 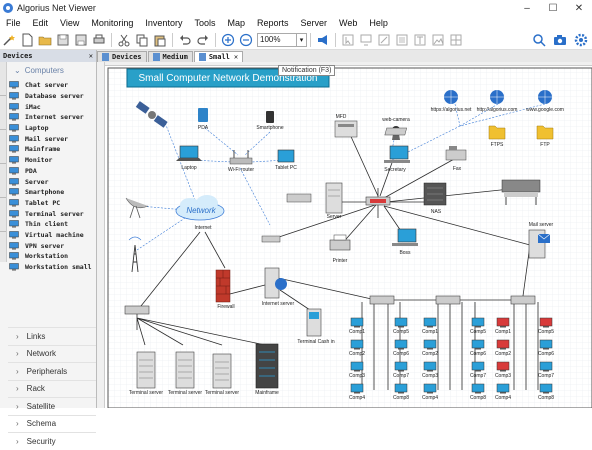 I want to click on device-item: Internet server, so click(x=53, y=117).